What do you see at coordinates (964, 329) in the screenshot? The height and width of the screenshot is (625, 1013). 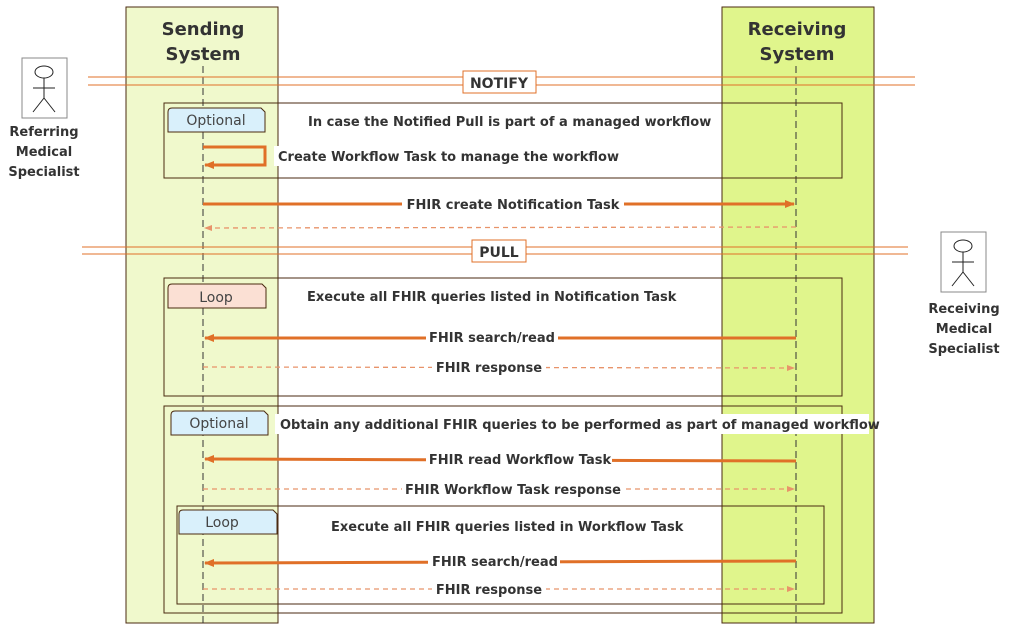 I see `receiving-actor-label-2: Medical` at bounding box center [964, 329].